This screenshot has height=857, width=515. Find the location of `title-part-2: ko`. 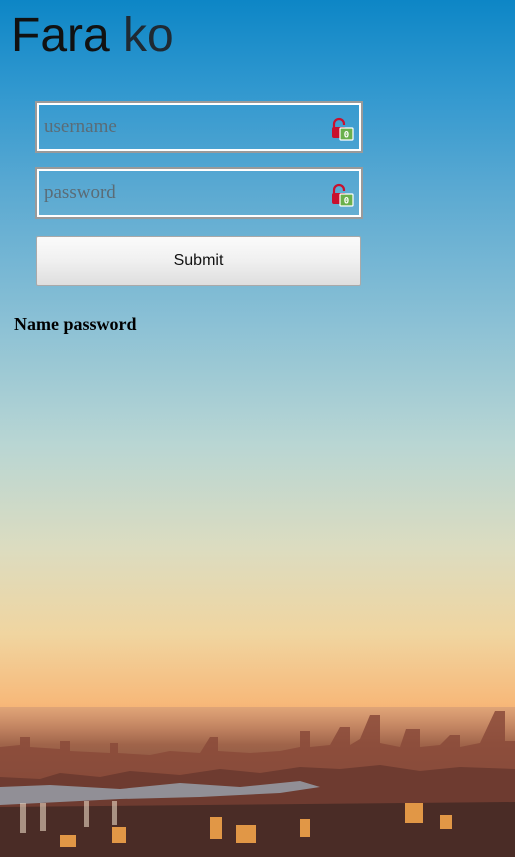

title-part-2: ko is located at coordinates (148, 35).